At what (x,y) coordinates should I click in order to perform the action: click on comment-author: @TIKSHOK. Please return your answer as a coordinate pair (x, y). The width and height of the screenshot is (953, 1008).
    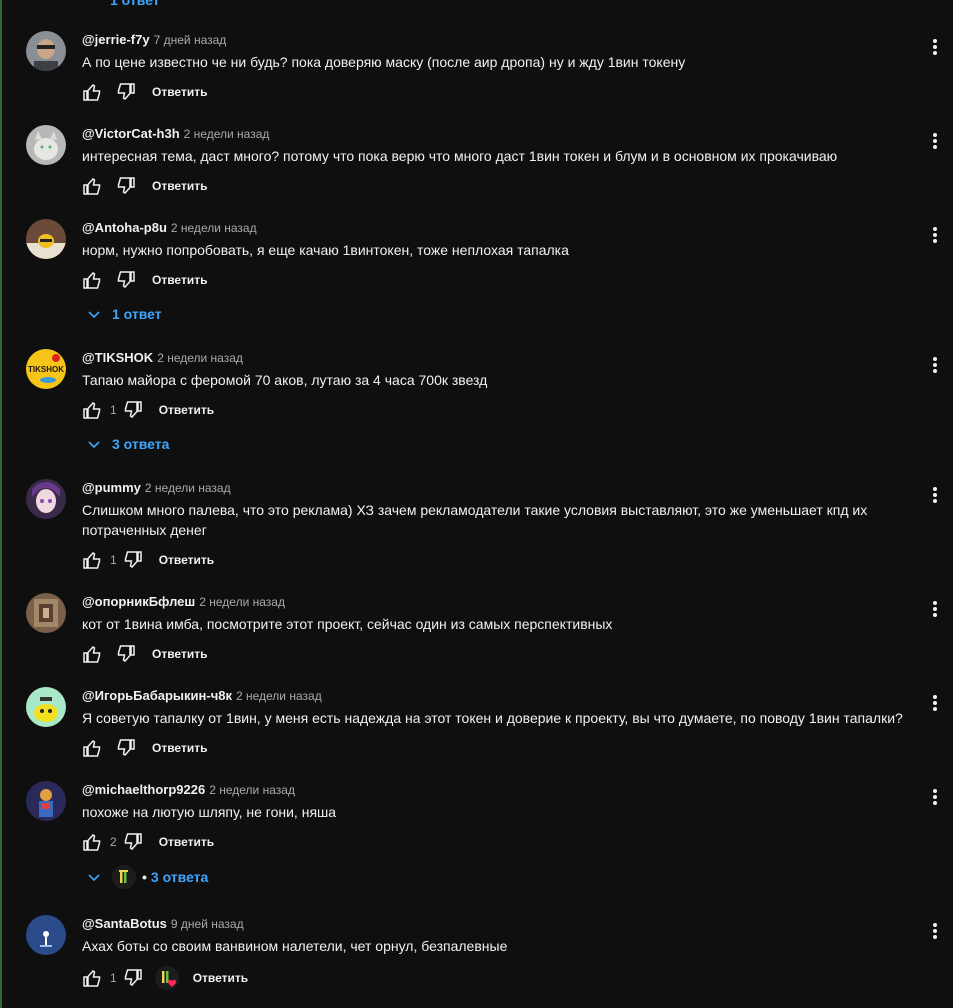
    Looking at the image, I should click on (117, 357).